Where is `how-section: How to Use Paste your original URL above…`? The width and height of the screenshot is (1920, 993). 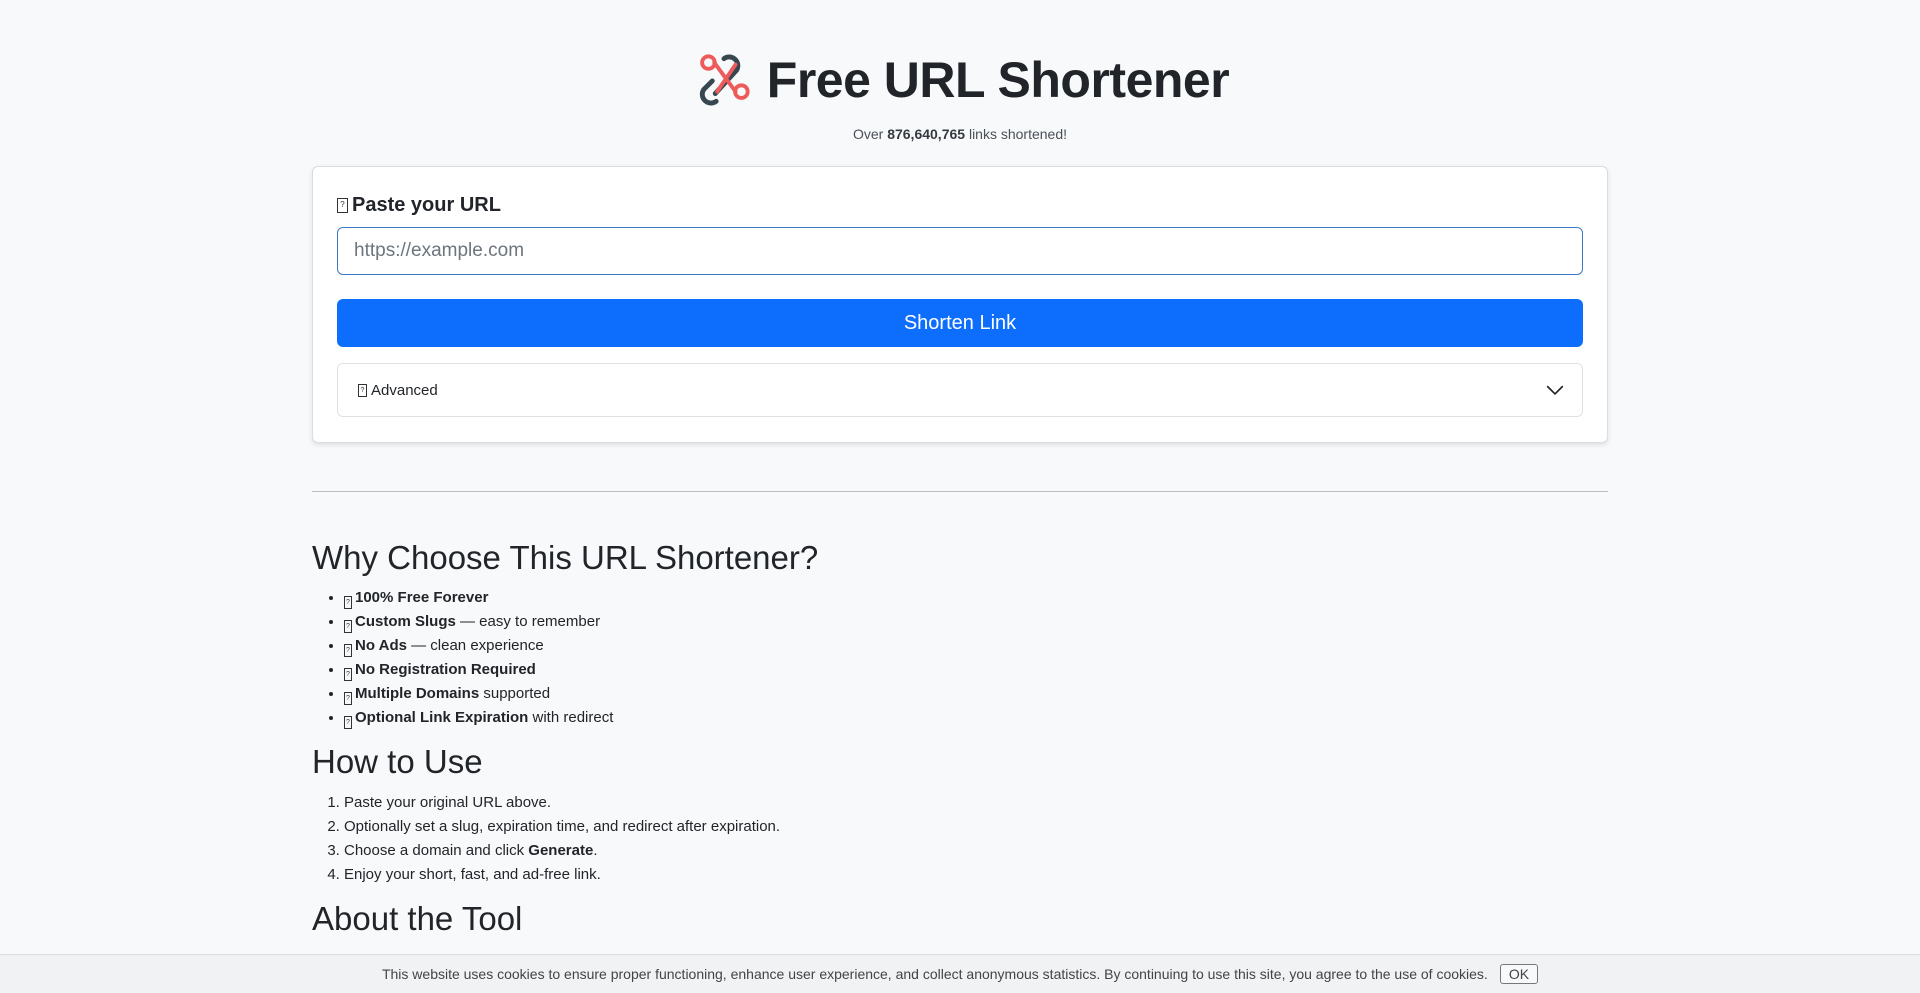 how-section: How to Use Paste your original URL above… is located at coordinates (960, 815).